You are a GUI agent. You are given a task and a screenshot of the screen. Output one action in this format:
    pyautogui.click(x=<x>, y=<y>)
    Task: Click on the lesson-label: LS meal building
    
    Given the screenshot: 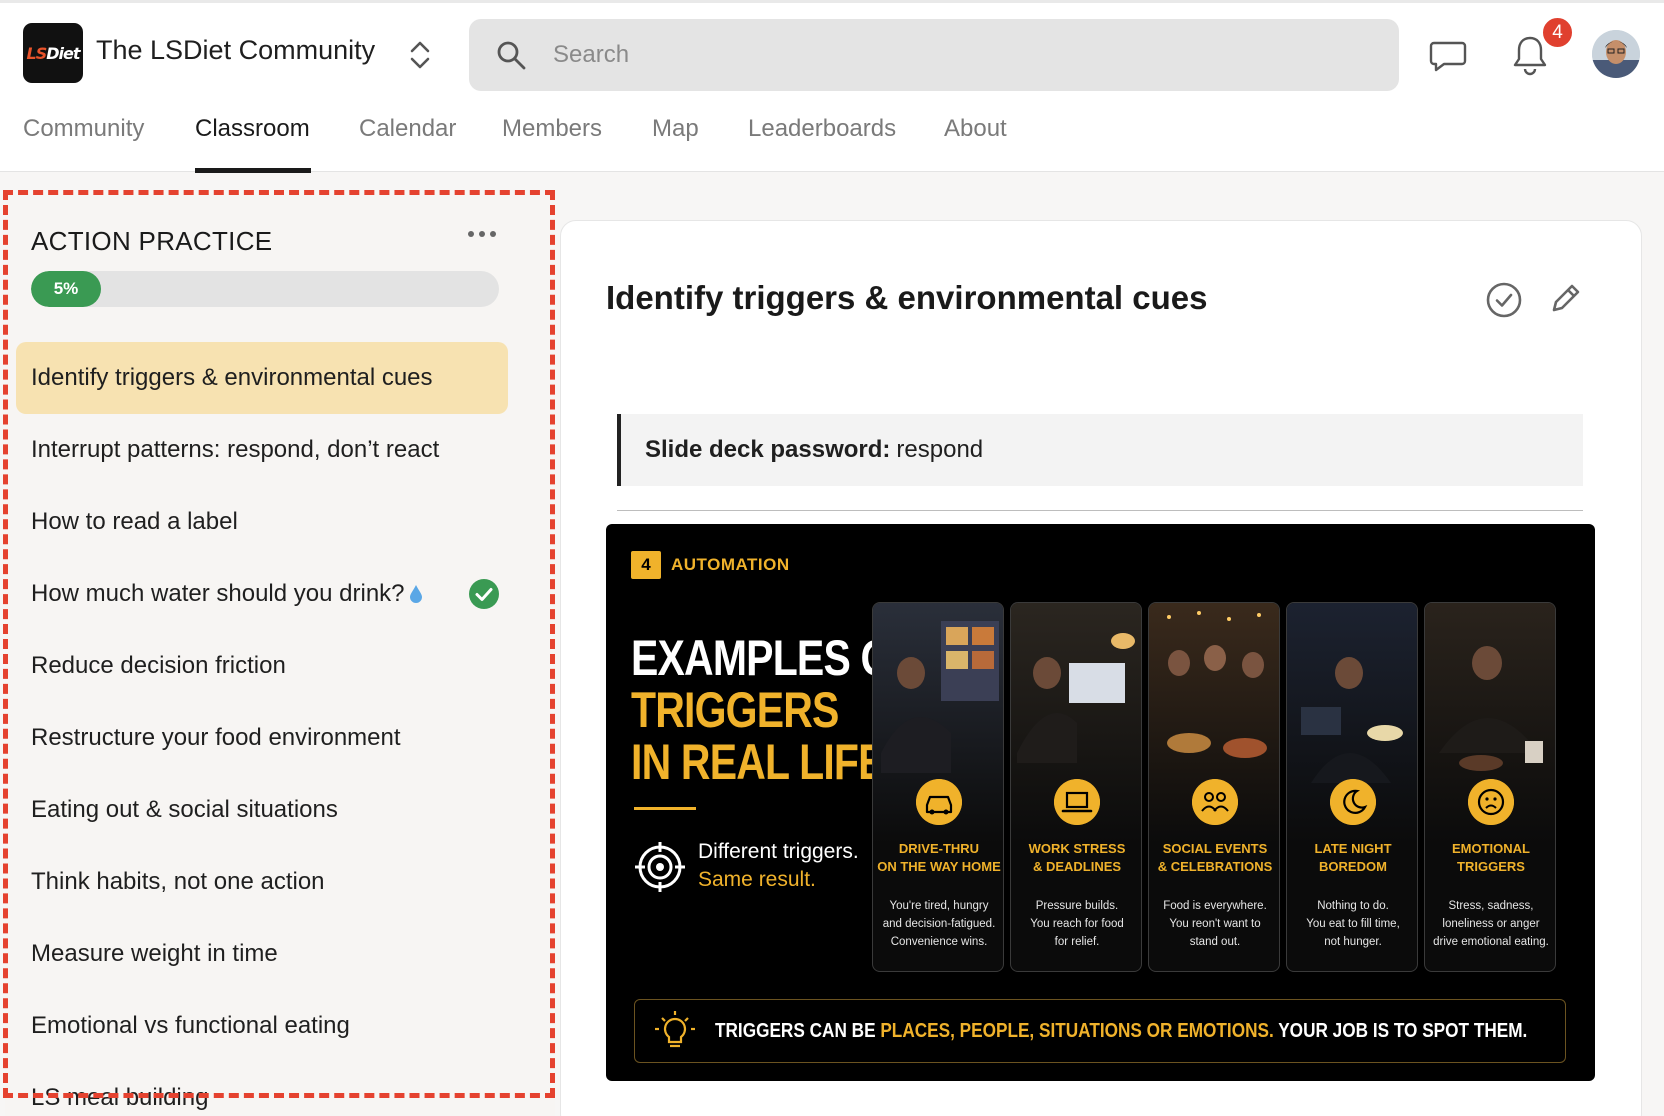 What is the action you would take?
    pyautogui.click(x=120, y=1097)
    